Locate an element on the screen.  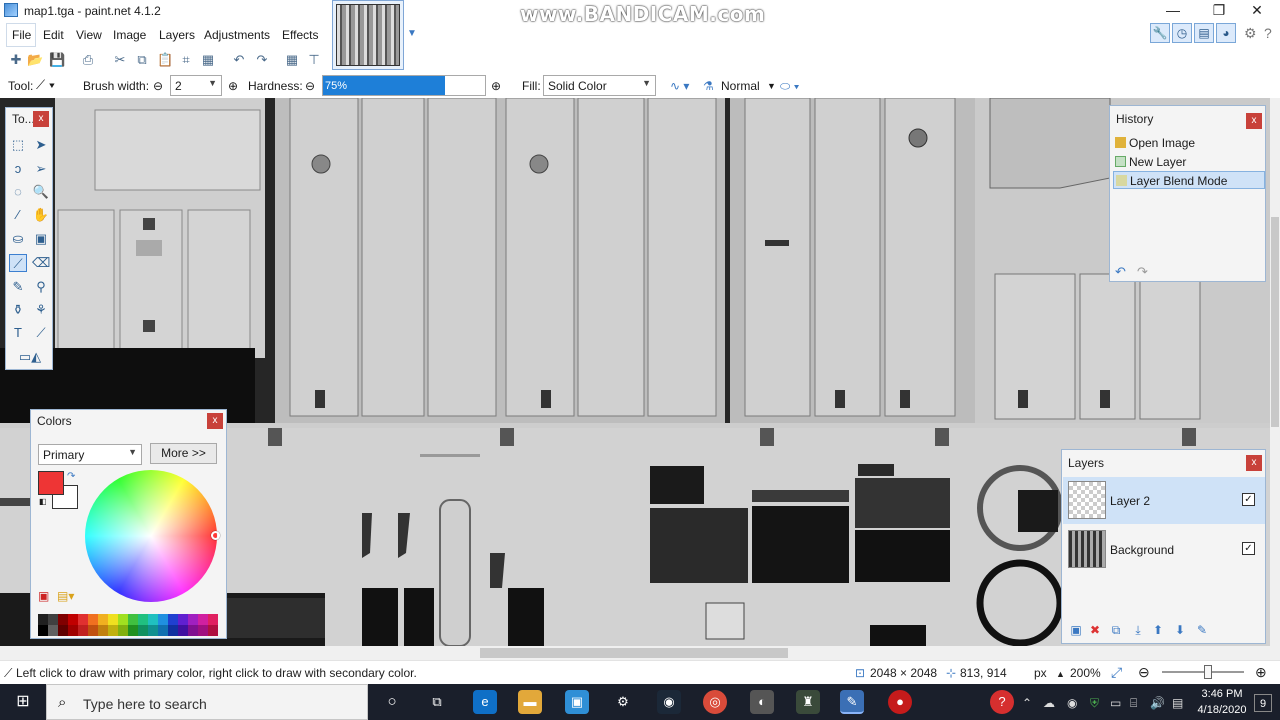
tools-panel-close-button: x is located at coordinates (41, 119).